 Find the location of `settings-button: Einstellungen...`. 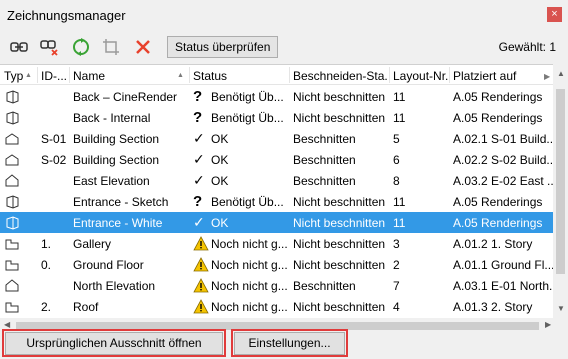

settings-button: Einstellungen... is located at coordinates (289, 343).